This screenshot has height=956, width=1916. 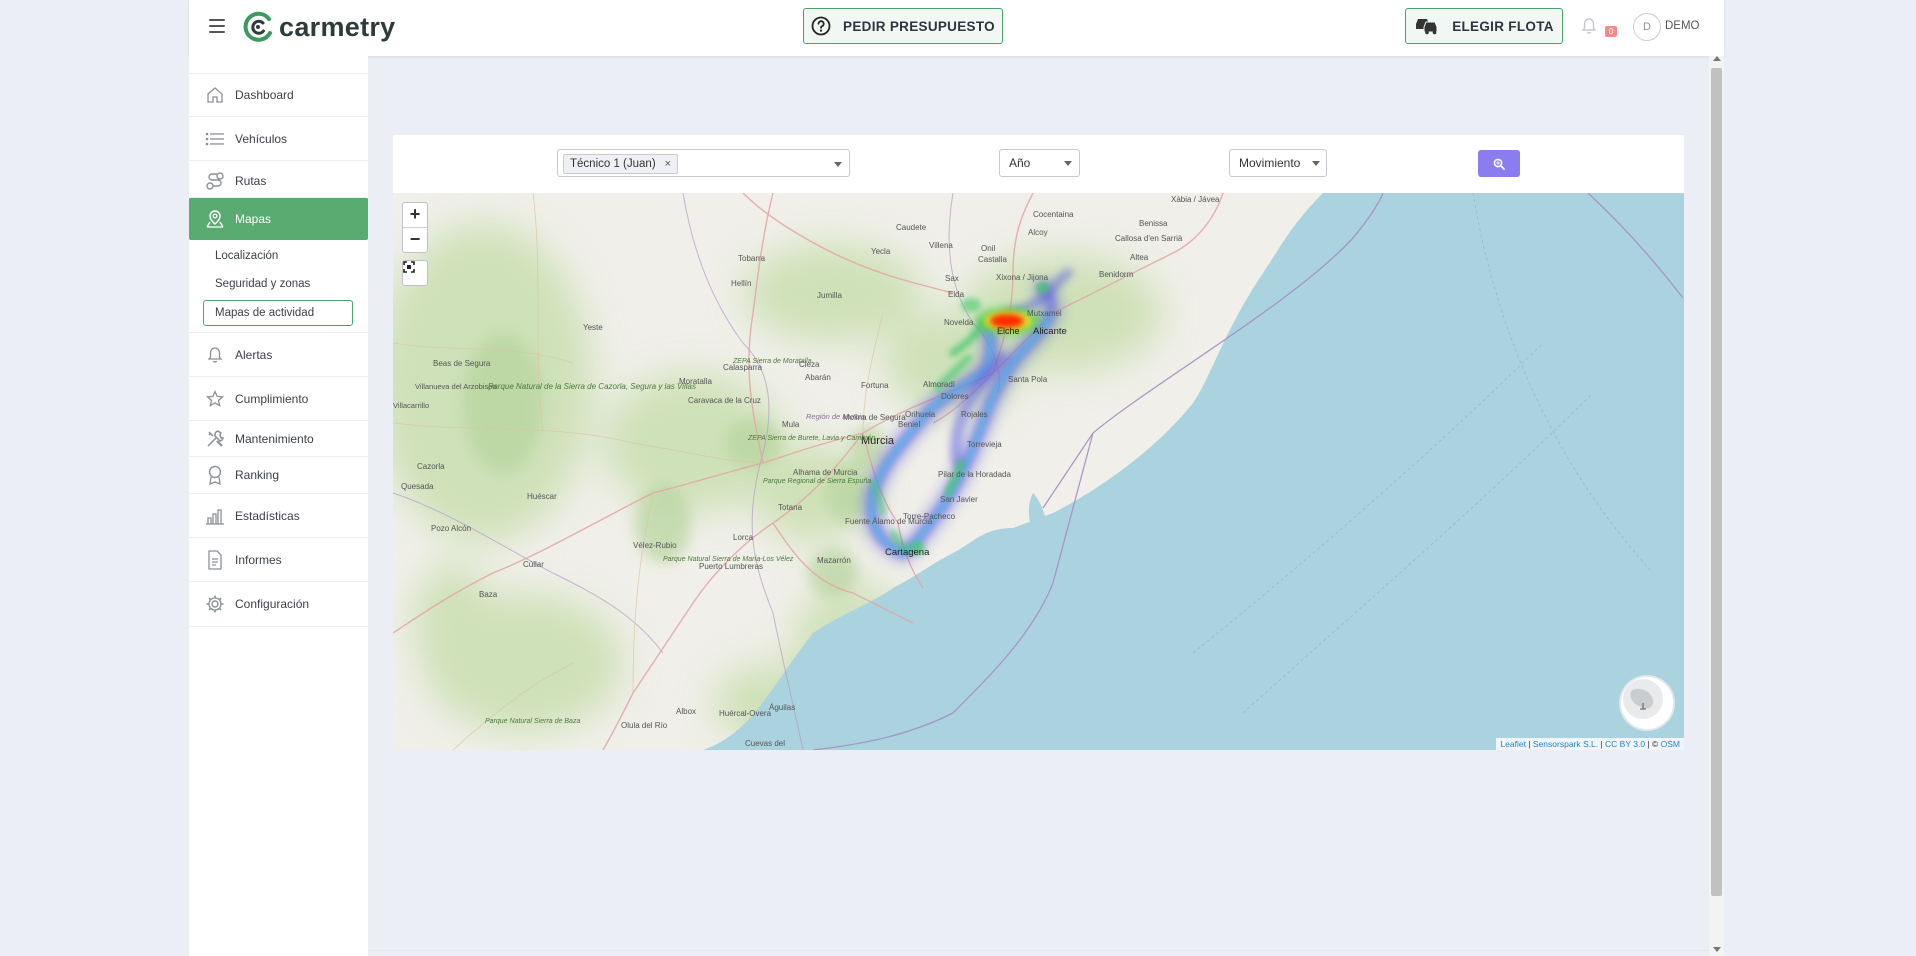 I want to click on place-label: Alhama de Murcia, so click(x=825, y=472).